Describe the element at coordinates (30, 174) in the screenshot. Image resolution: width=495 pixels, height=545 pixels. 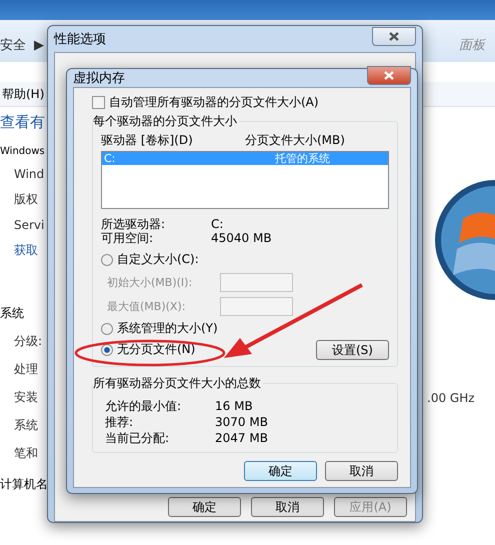
I see `info-text: Wind` at that location.